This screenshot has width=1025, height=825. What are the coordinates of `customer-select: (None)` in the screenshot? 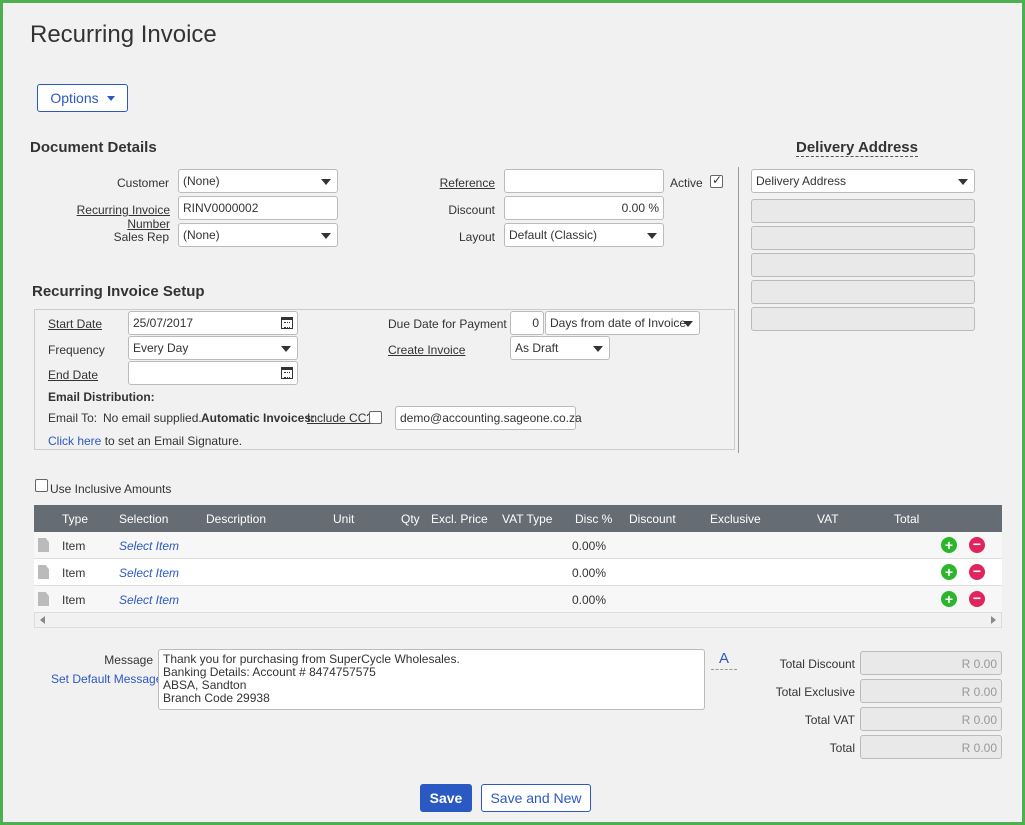 It's located at (258, 181).